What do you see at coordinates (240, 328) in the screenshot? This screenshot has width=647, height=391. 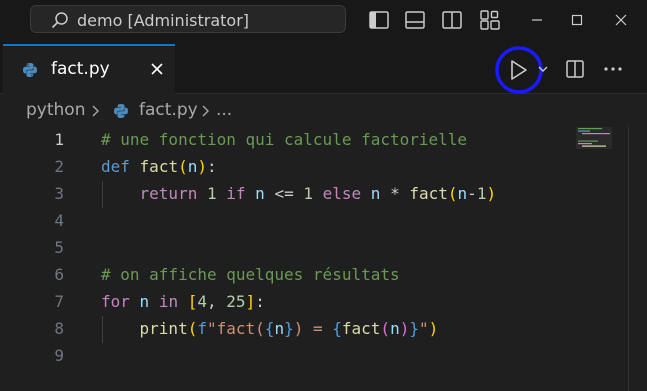 I see `string: fact(` at bounding box center [240, 328].